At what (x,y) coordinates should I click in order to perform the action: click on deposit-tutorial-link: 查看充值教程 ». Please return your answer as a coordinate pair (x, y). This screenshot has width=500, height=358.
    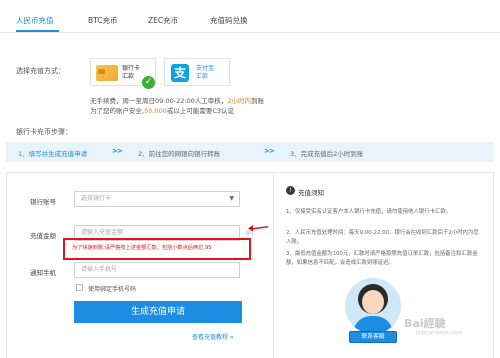
    Looking at the image, I should click on (213, 336).